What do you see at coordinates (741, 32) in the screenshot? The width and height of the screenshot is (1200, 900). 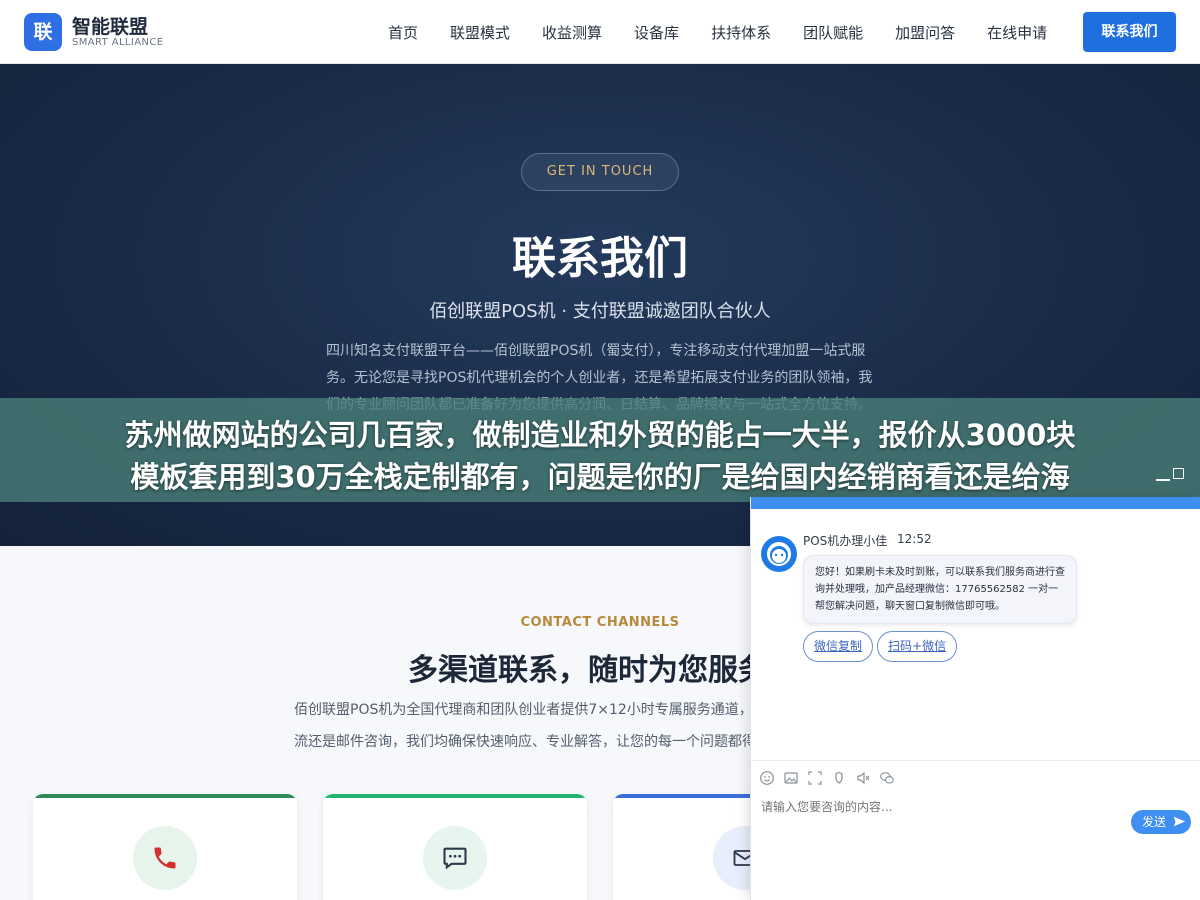 I see `nav-item-support-system: 扶持体系` at bounding box center [741, 32].